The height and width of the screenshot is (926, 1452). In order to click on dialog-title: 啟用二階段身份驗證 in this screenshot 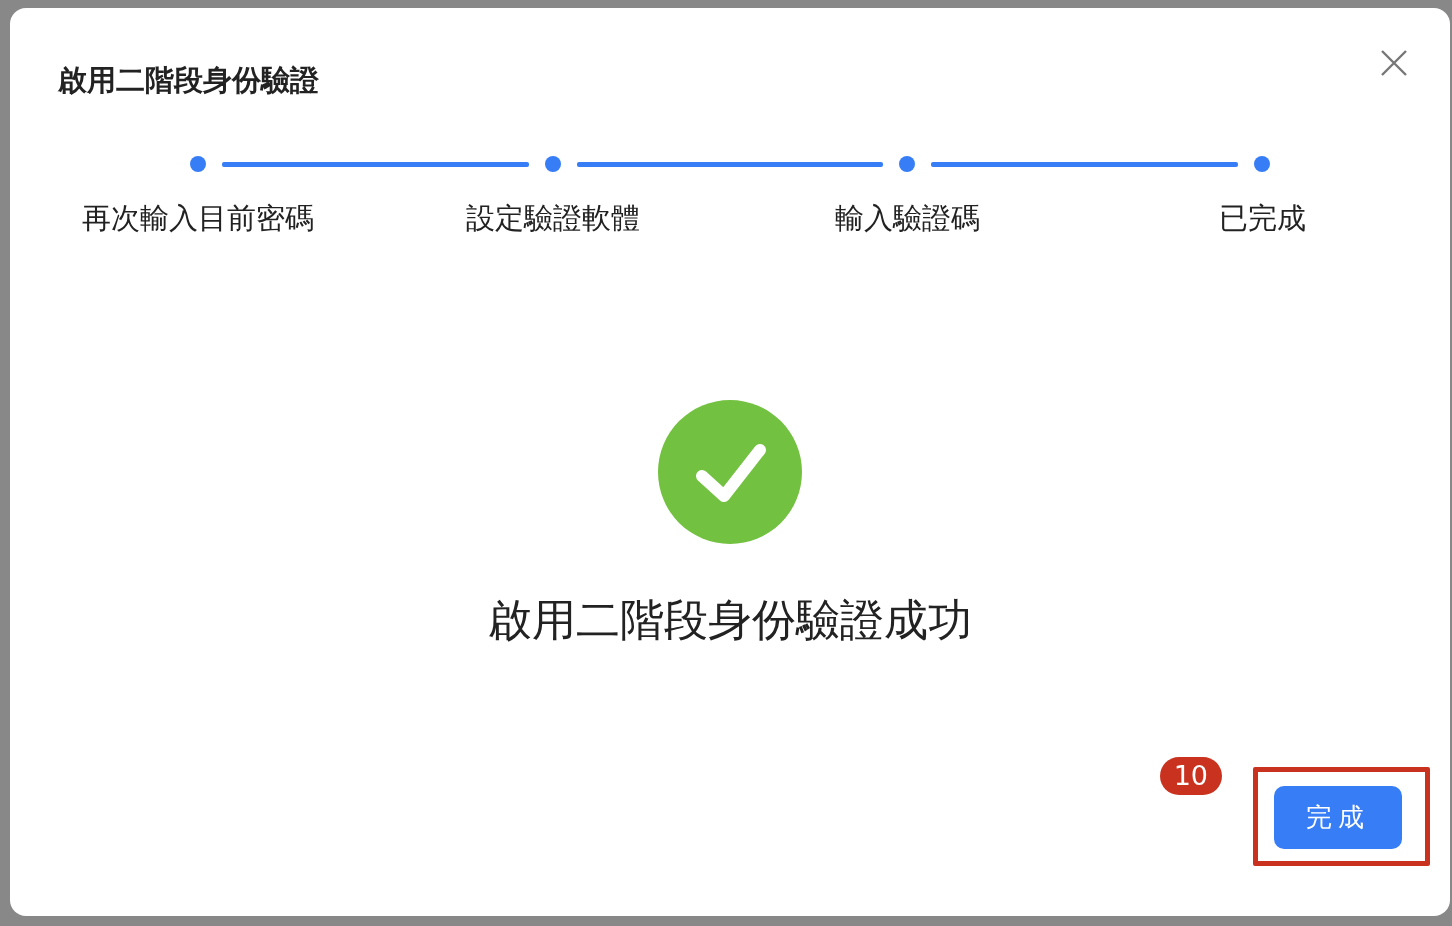, I will do `click(188, 80)`.